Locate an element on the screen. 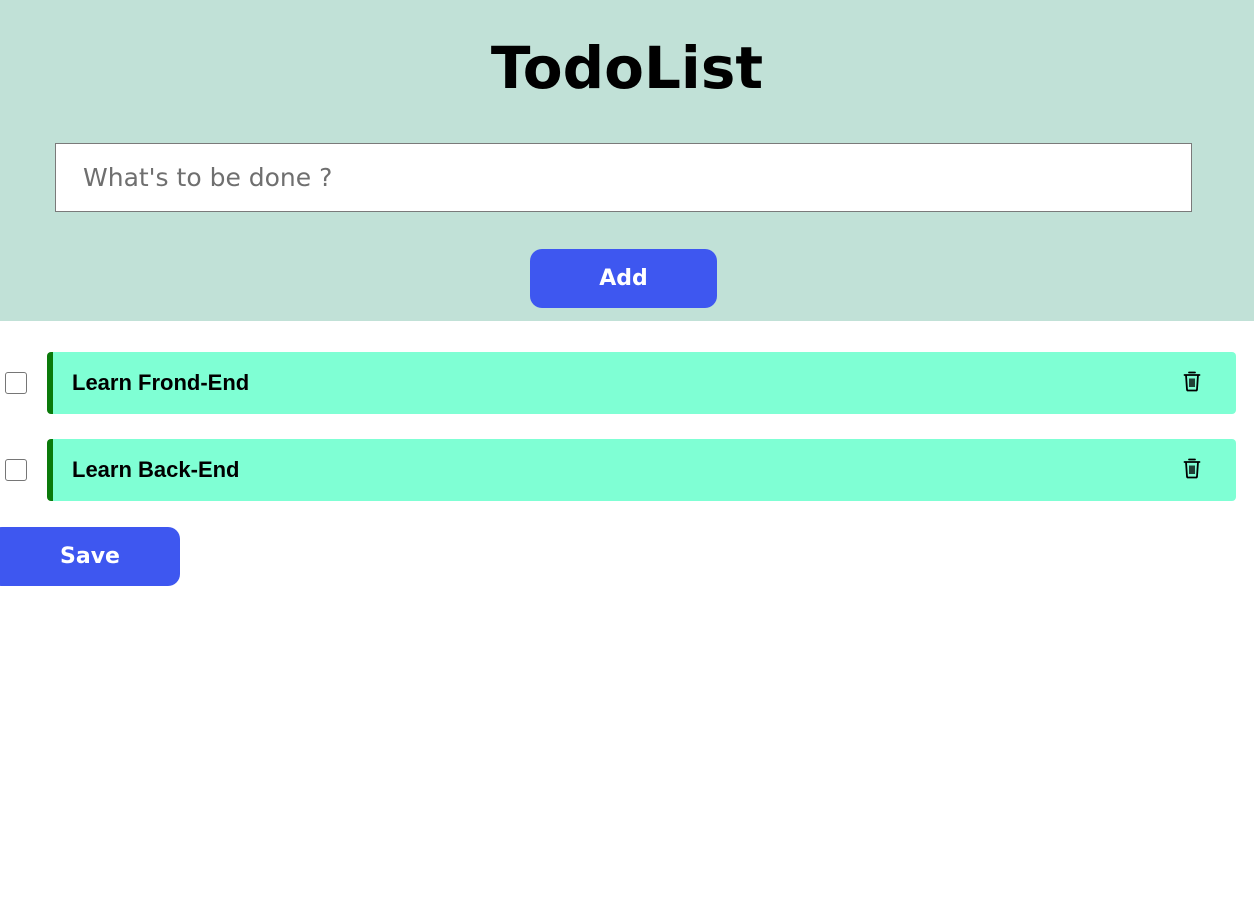  todo-text: Learn Back-End is located at coordinates (156, 469).